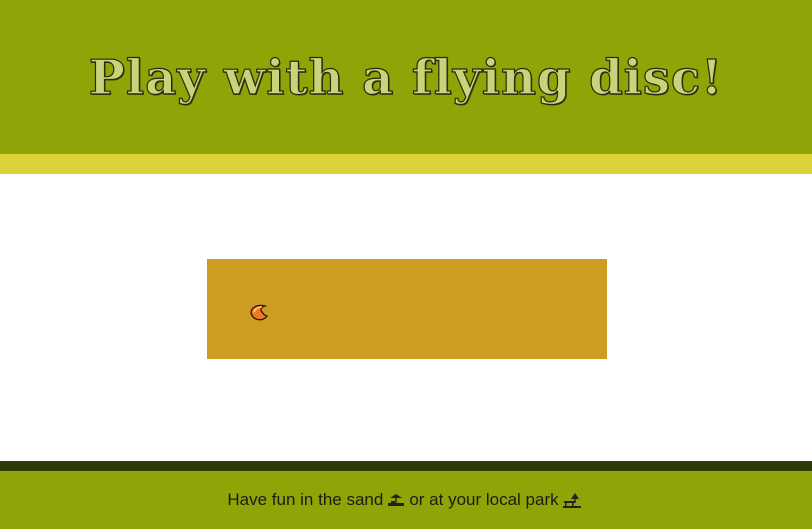 This screenshot has width=812, height=529. I want to click on footer-text-sand: Have fun in the sand, so click(305, 499).